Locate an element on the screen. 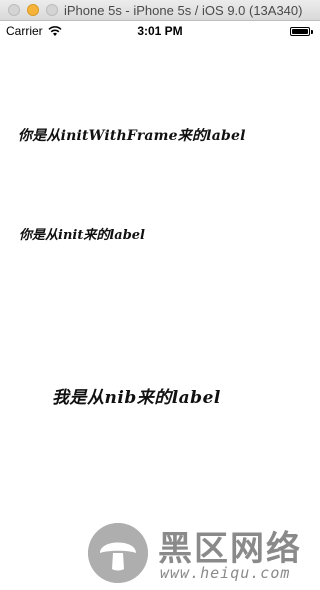  watermark-url: www.heiqu.com is located at coordinates (225, 573).